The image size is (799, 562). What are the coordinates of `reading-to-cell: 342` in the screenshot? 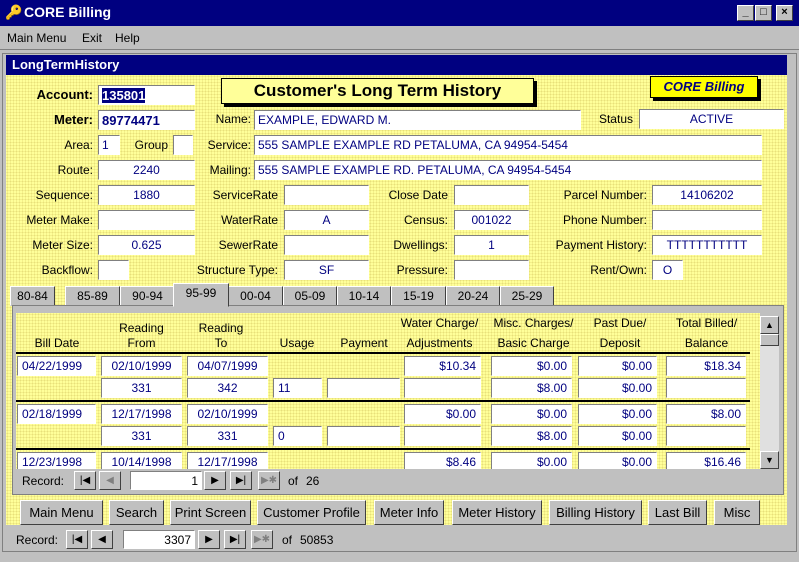 It's located at (227, 388).